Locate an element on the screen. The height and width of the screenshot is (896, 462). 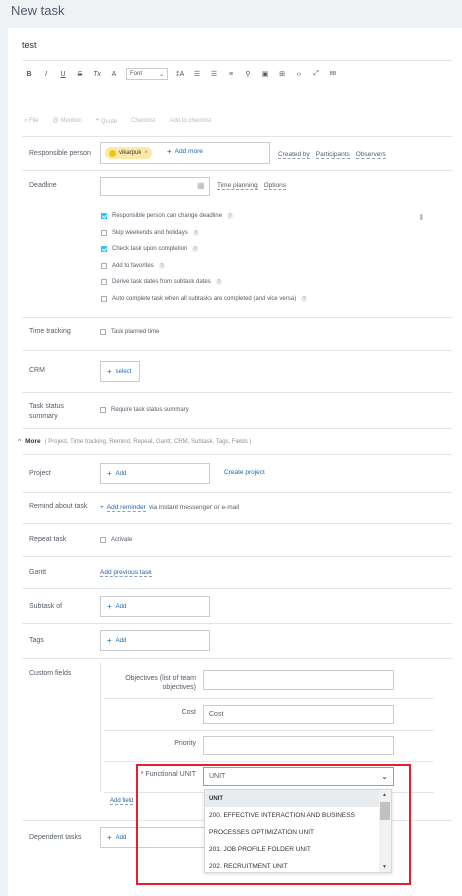
remind-label: Remind about task is located at coordinates (58, 506).